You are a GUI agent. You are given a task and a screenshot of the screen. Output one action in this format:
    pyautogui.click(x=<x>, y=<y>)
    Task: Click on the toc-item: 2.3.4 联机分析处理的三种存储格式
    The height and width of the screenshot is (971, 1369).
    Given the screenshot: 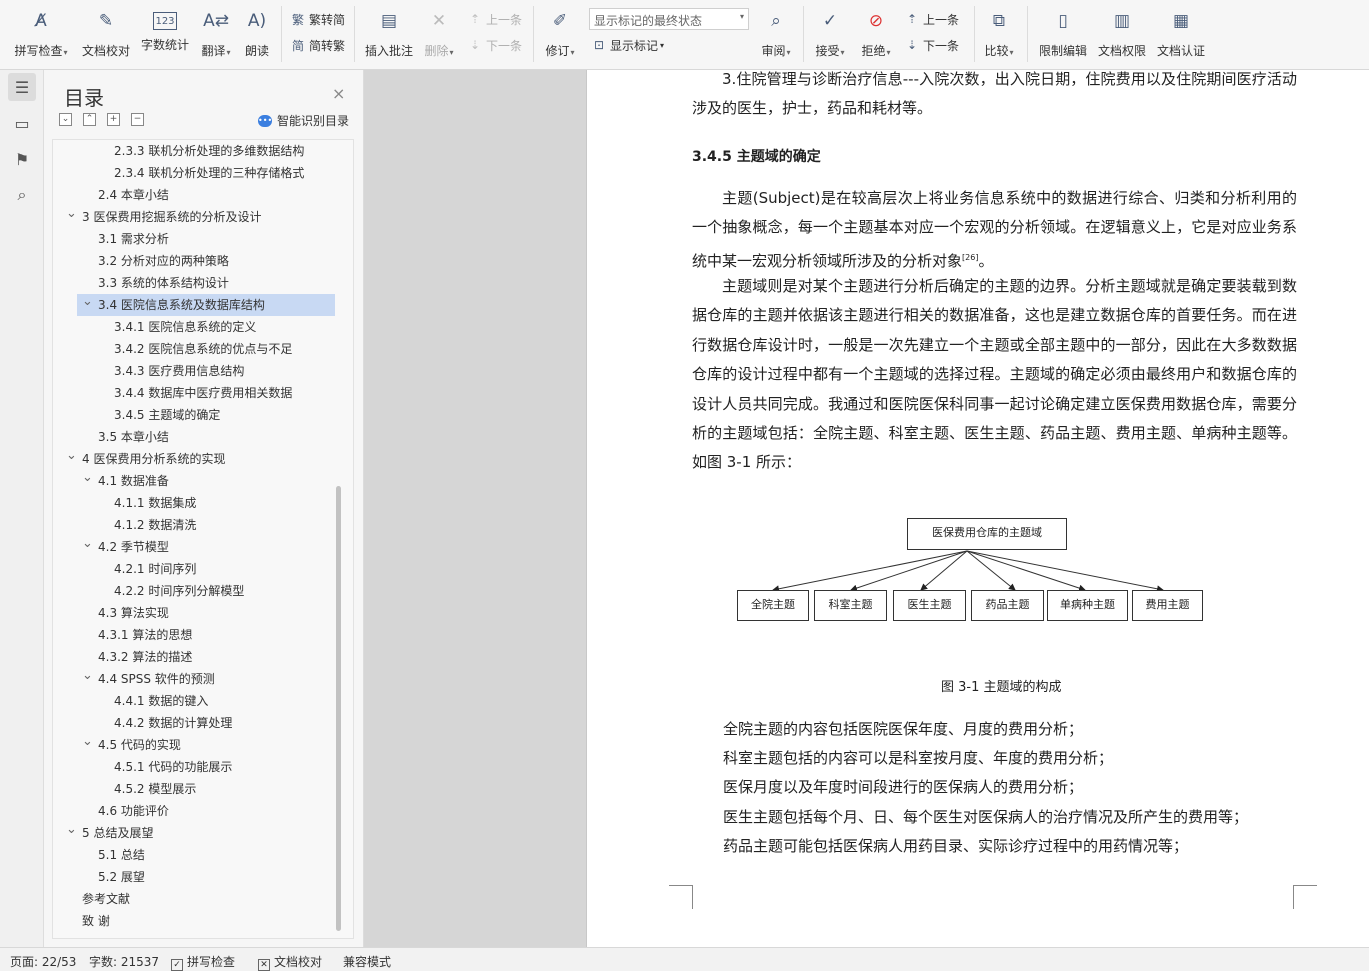 What is the action you would take?
    pyautogui.click(x=194, y=173)
    